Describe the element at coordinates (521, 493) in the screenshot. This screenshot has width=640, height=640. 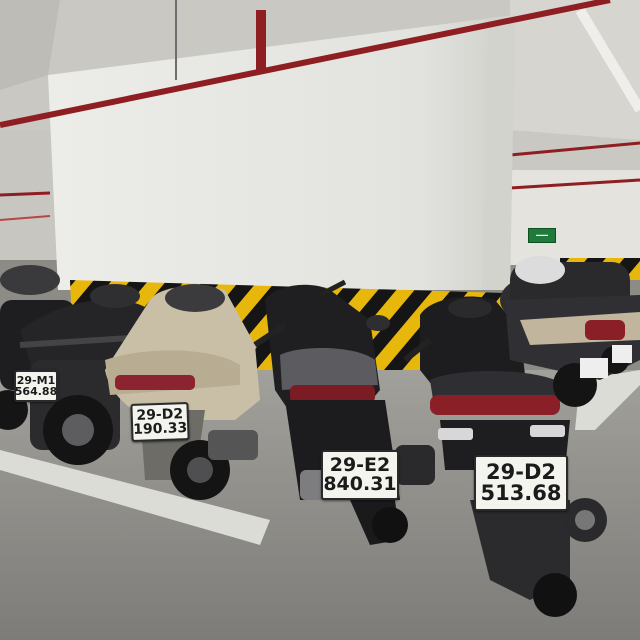
I see `plate-line2: 513.68` at that location.